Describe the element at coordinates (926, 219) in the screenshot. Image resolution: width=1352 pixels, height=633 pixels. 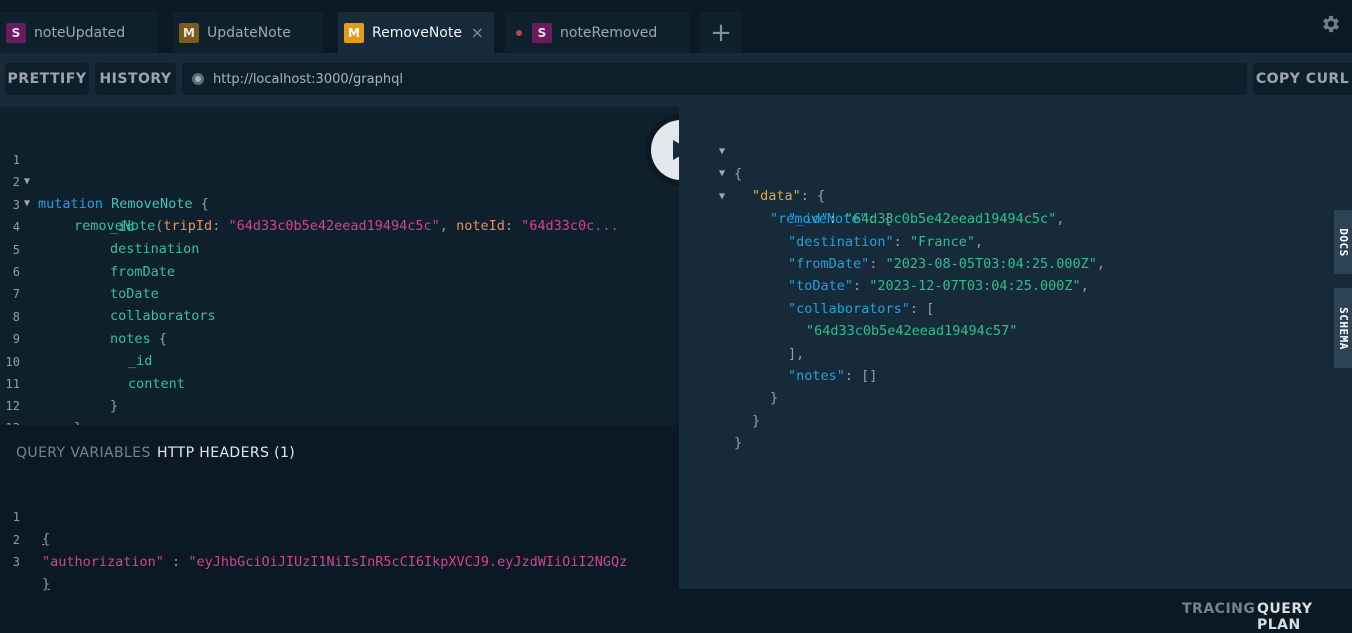
I see `result-line: "_id": "64d33c0b5e42eead19494c5c",` at that location.